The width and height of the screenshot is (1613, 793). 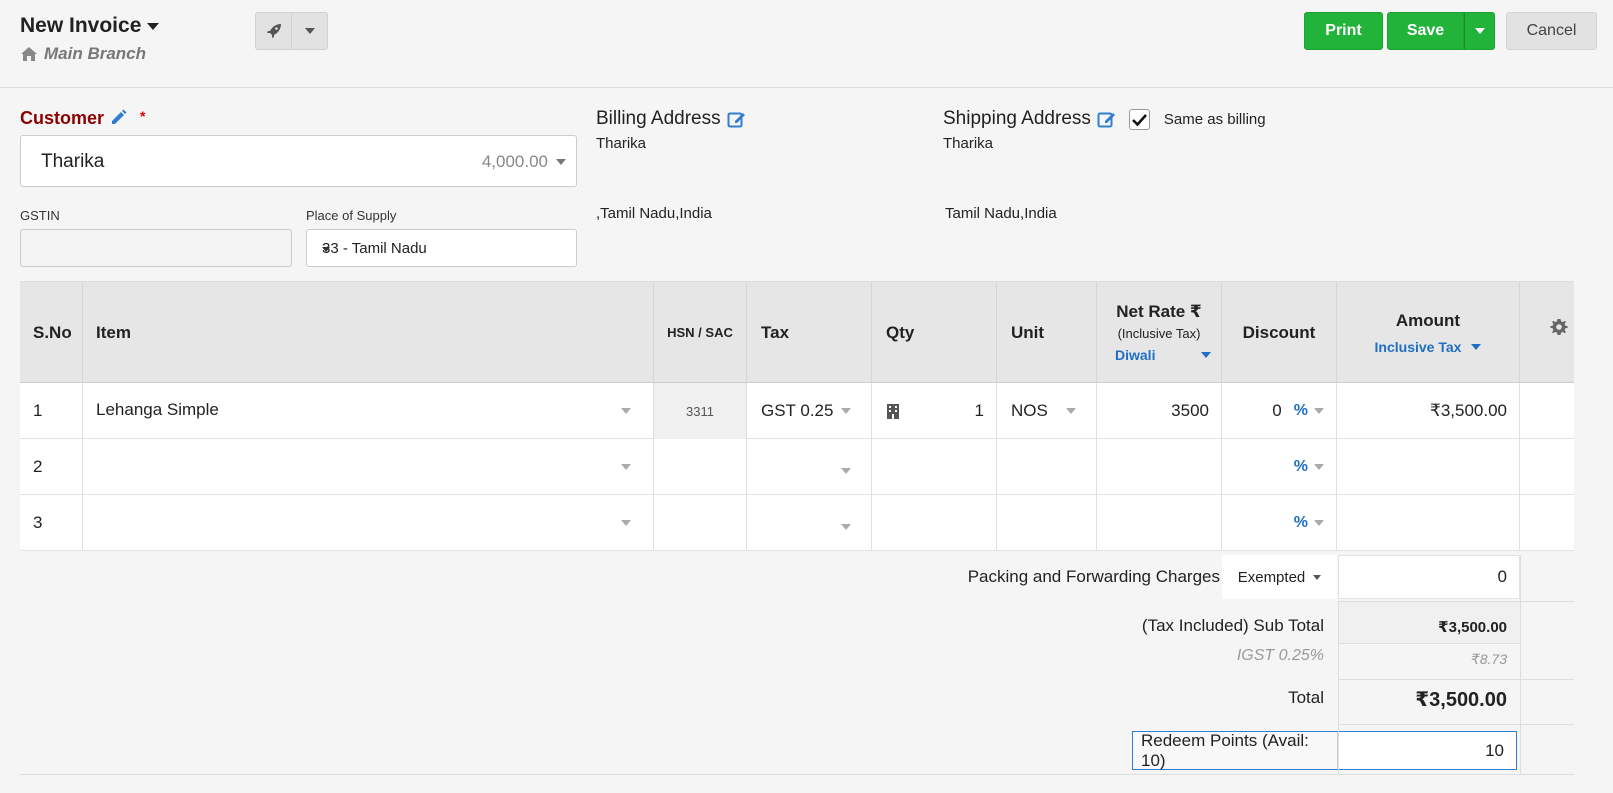 I want to click on customer-balance: 4,000.00, so click(x=514, y=161).